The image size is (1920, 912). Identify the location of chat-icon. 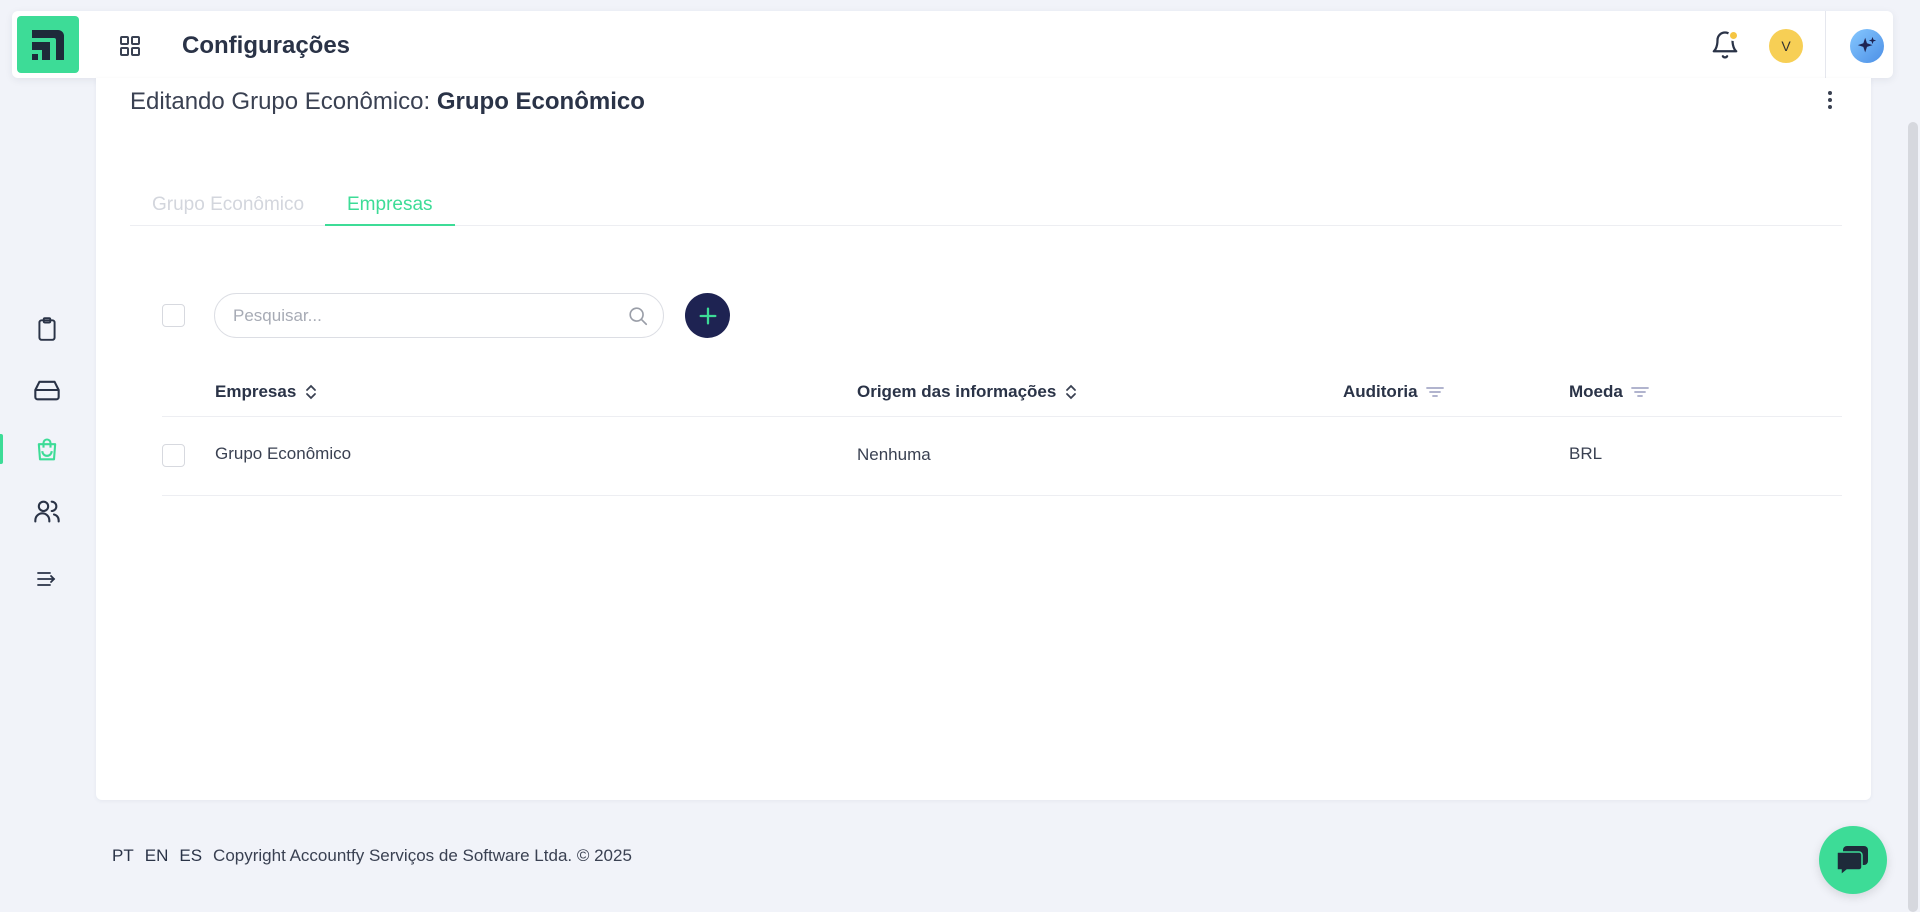
(1852, 861).